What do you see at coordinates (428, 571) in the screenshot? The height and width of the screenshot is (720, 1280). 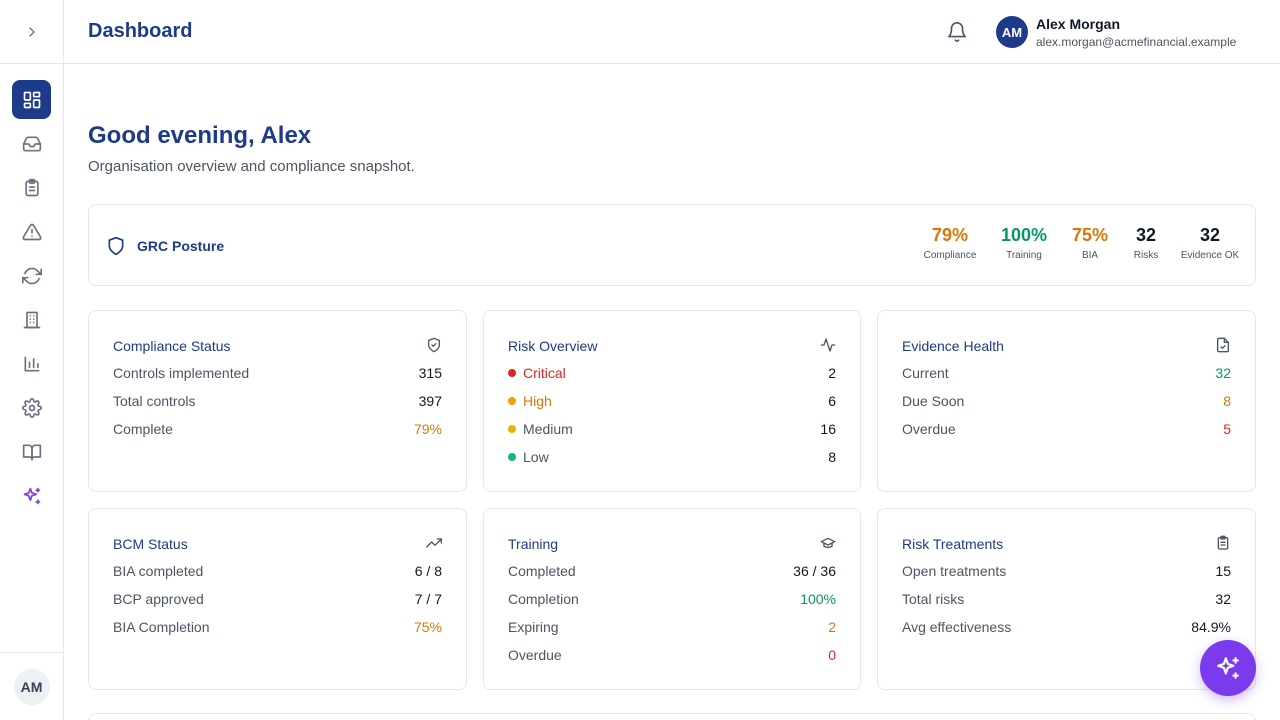 I see `row-value: 6 / 8` at bounding box center [428, 571].